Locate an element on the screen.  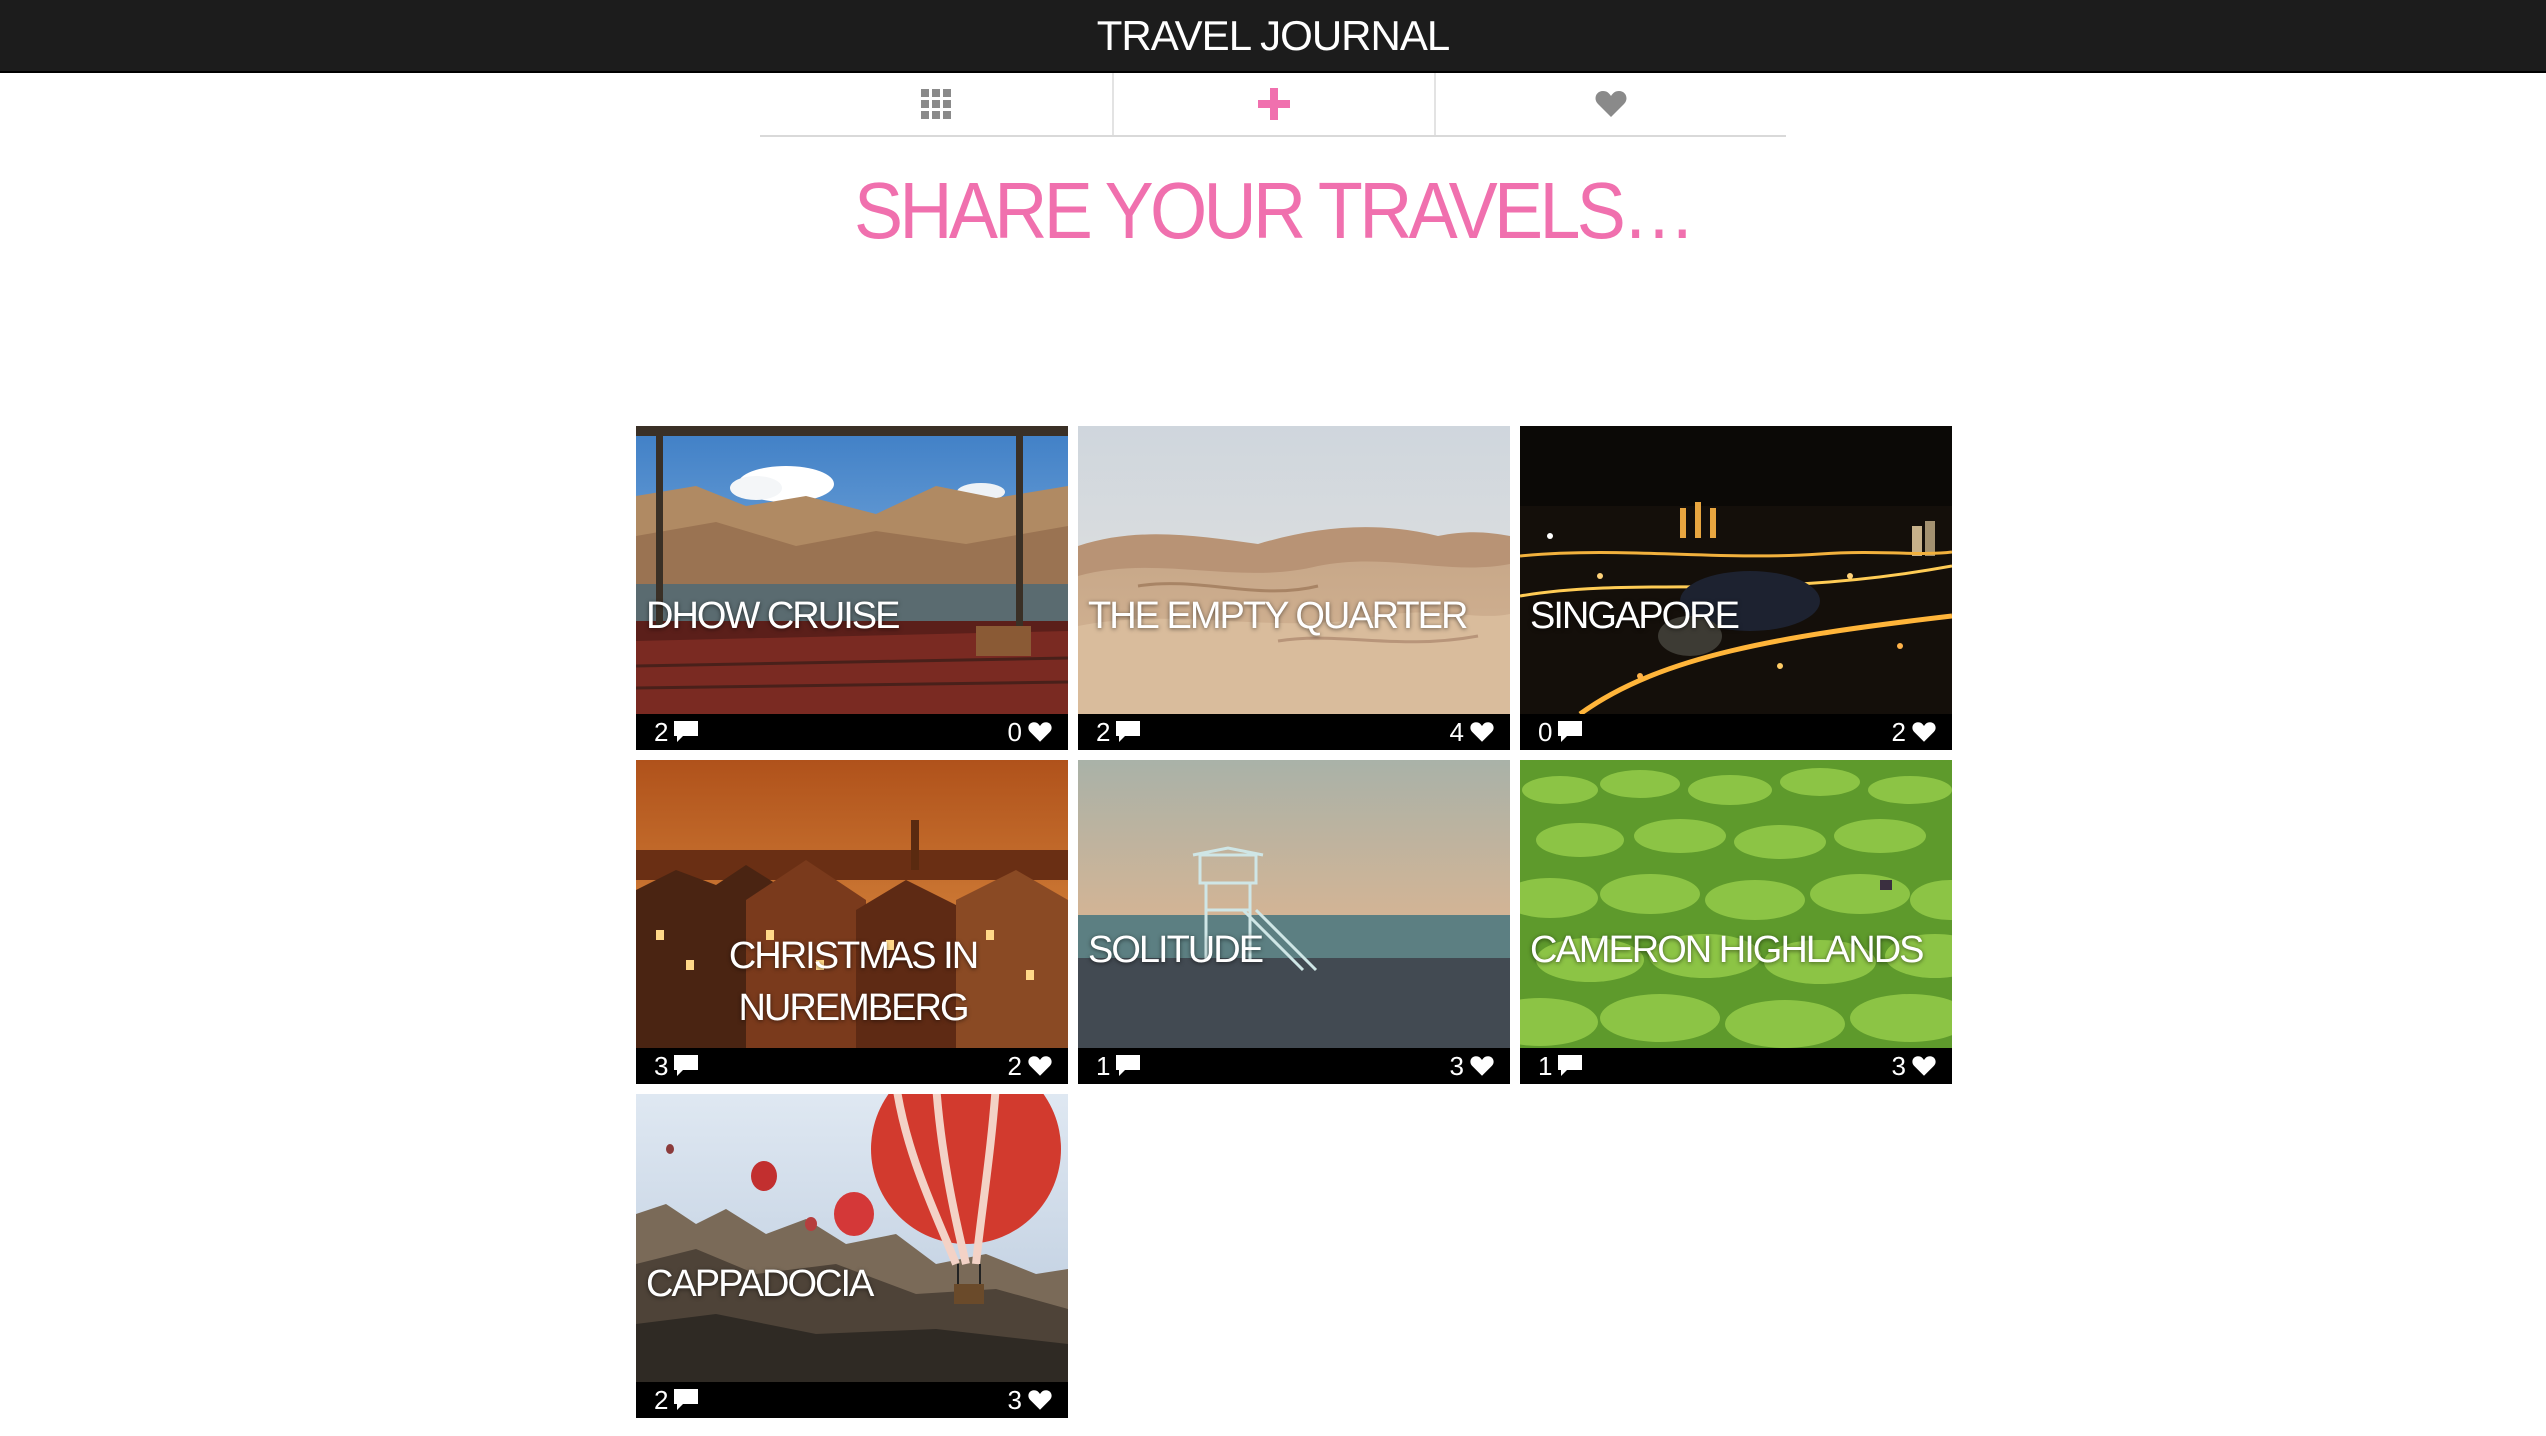
like-count-value: 0 is located at coordinates (1014, 731).